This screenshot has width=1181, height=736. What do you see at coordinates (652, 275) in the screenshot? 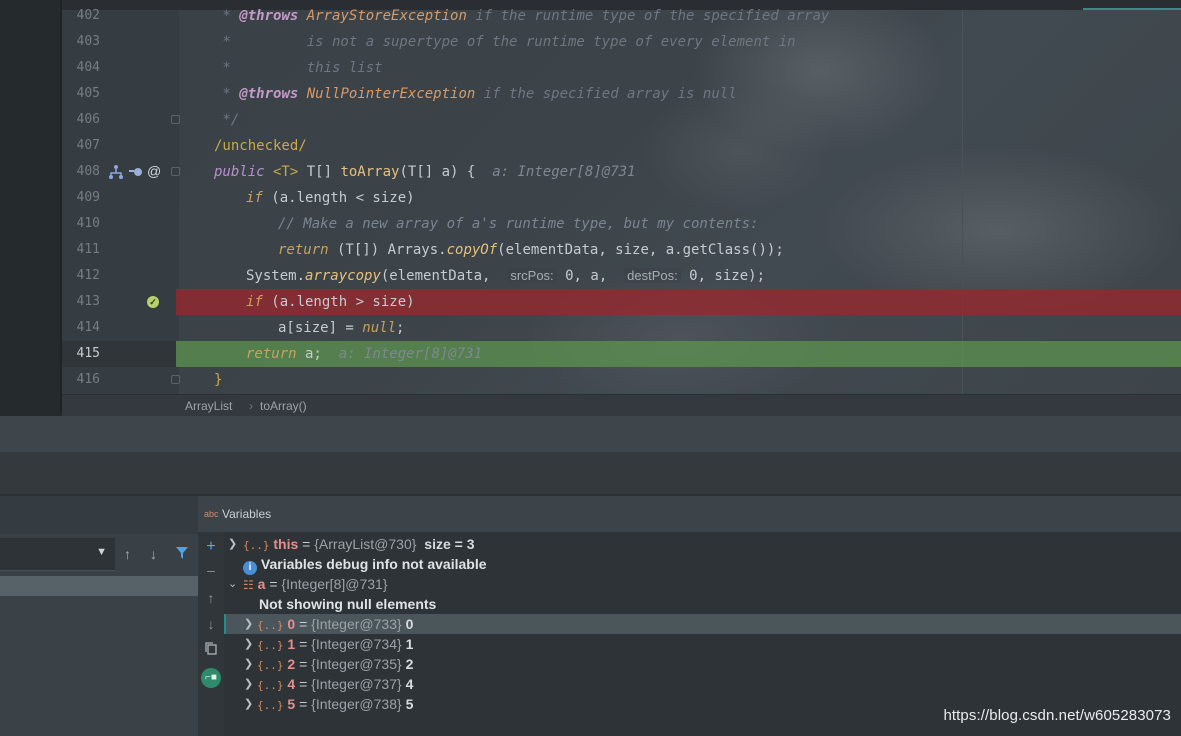
I see `param-hint: destPos:` at bounding box center [652, 275].